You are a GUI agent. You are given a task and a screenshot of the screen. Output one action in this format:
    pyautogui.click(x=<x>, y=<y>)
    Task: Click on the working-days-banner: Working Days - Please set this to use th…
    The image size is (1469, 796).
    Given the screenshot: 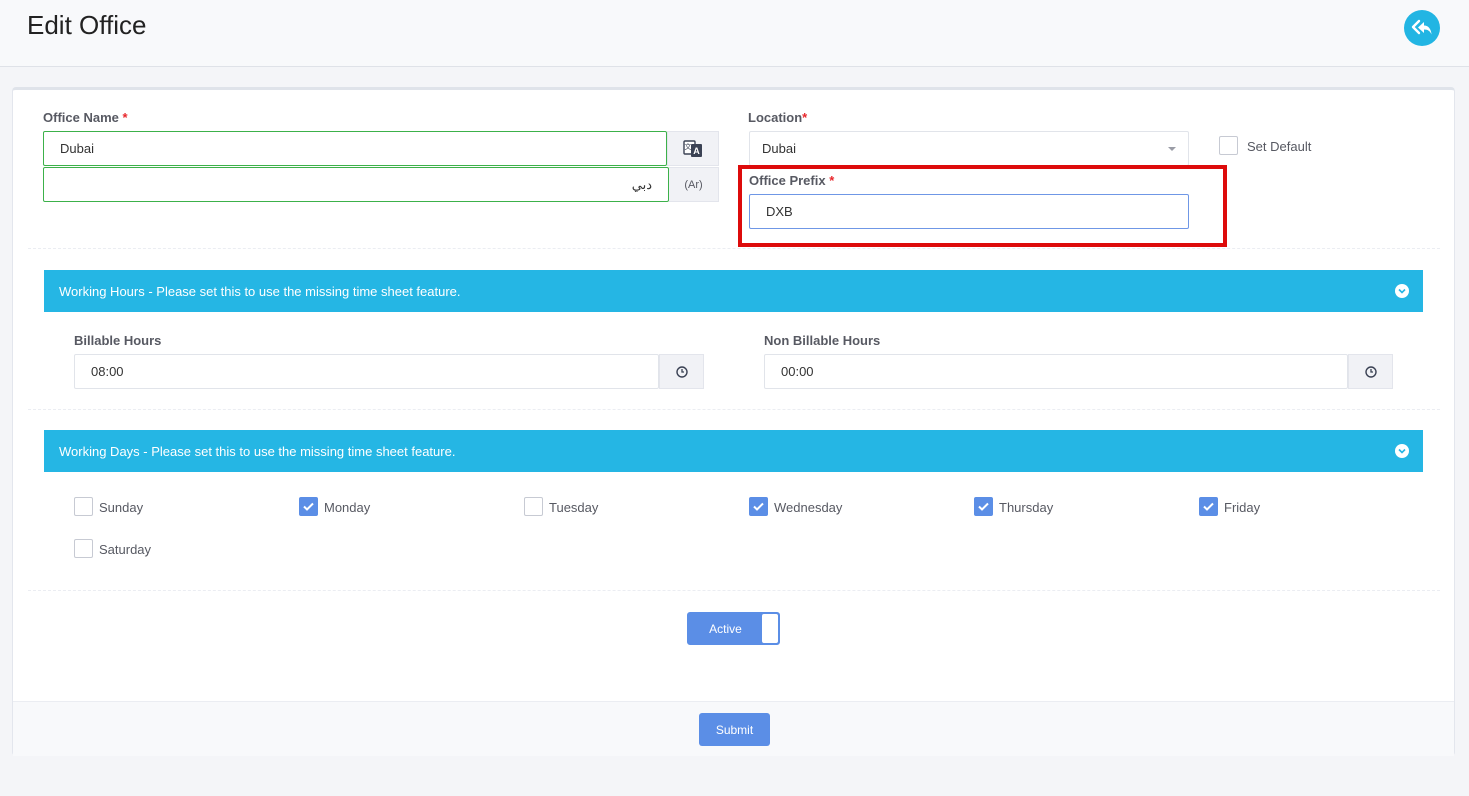 What is the action you would take?
    pyautogui.click(x=733, y=451)
    